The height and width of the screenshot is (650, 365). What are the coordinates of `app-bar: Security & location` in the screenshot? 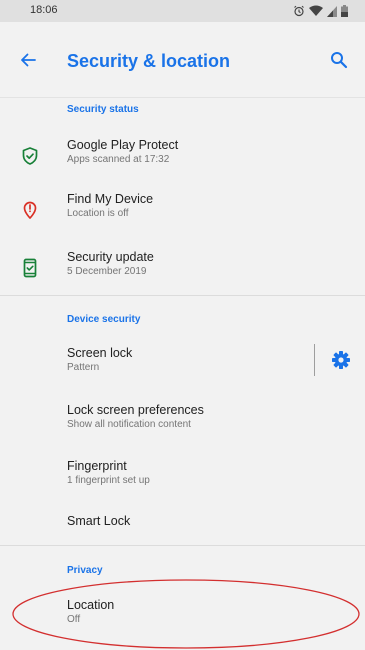 It's located at (182, 60).